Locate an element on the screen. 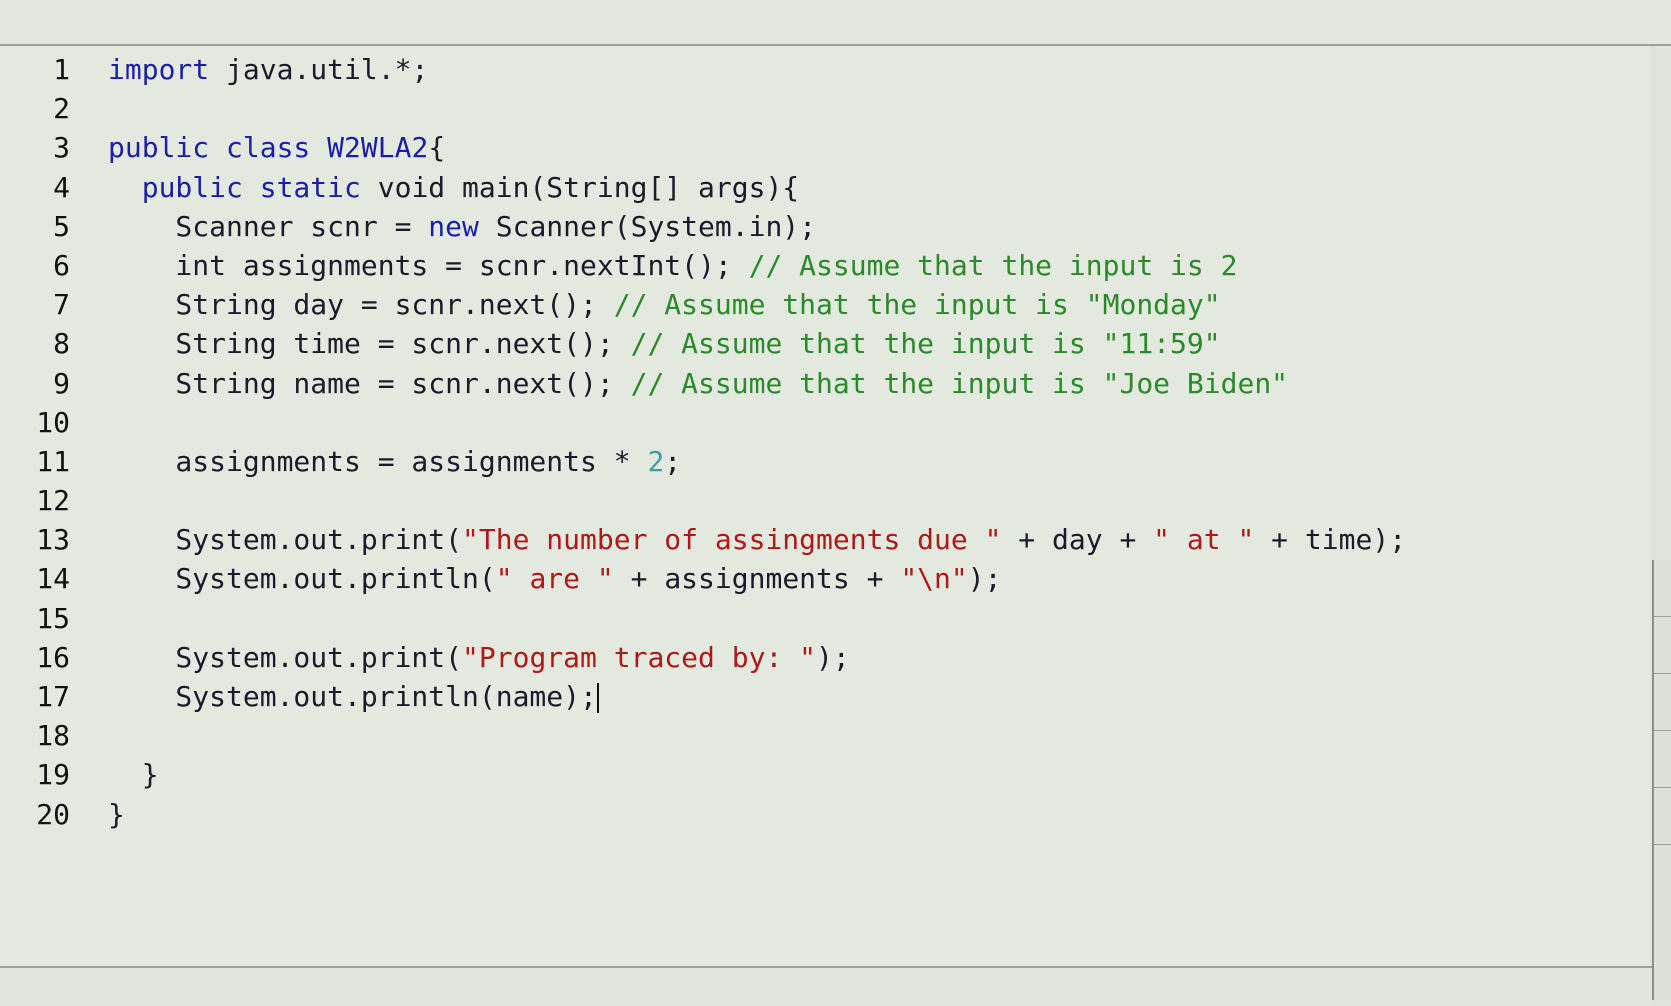 This screenshot has width=1671, height=1006. line-number: 2 is located at coordinates (61, 109).